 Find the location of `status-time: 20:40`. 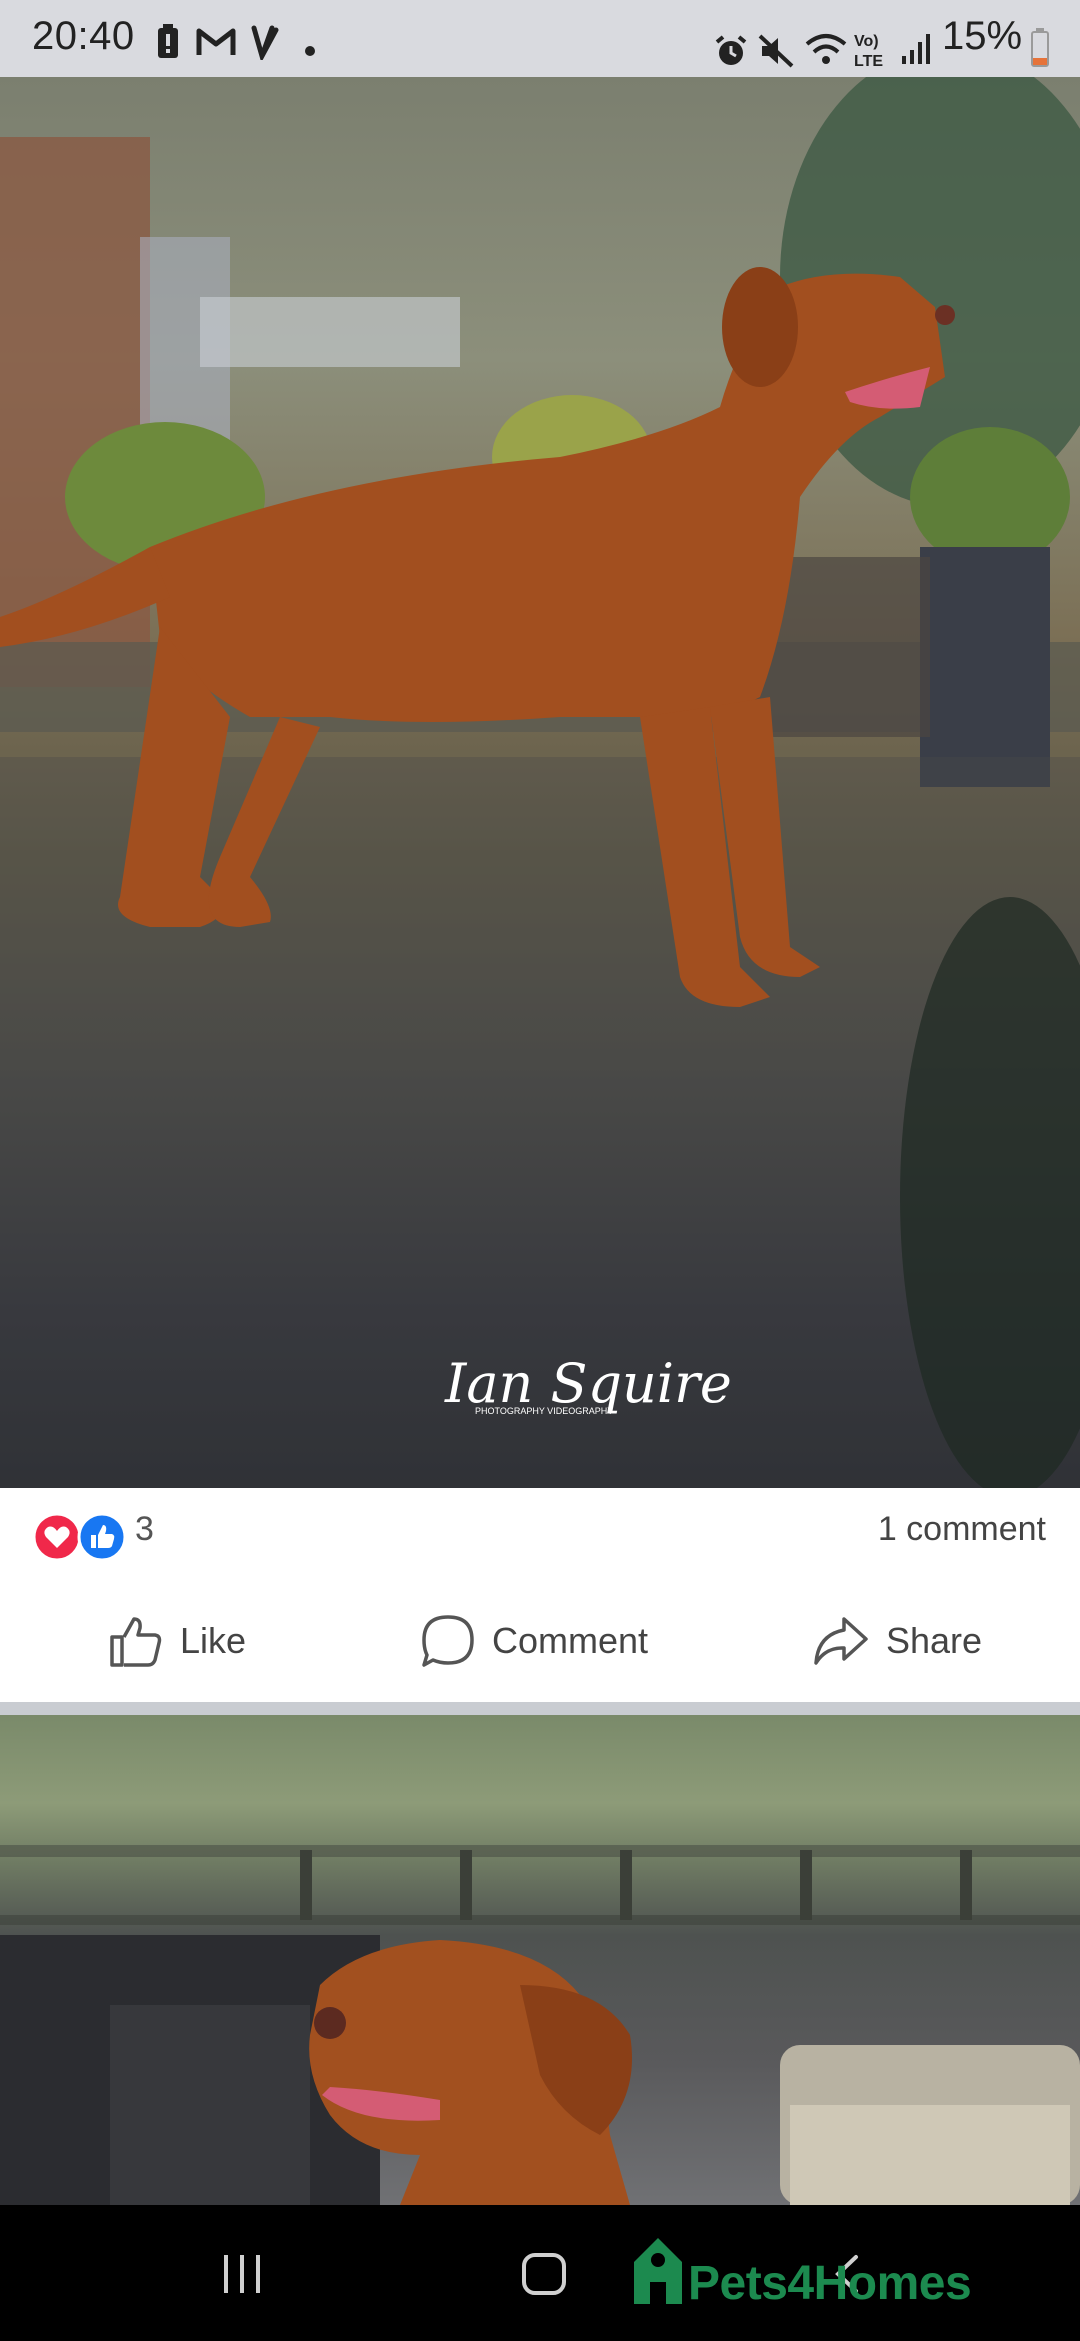

status-time: 20:40 is located at coordinates (83, 36).